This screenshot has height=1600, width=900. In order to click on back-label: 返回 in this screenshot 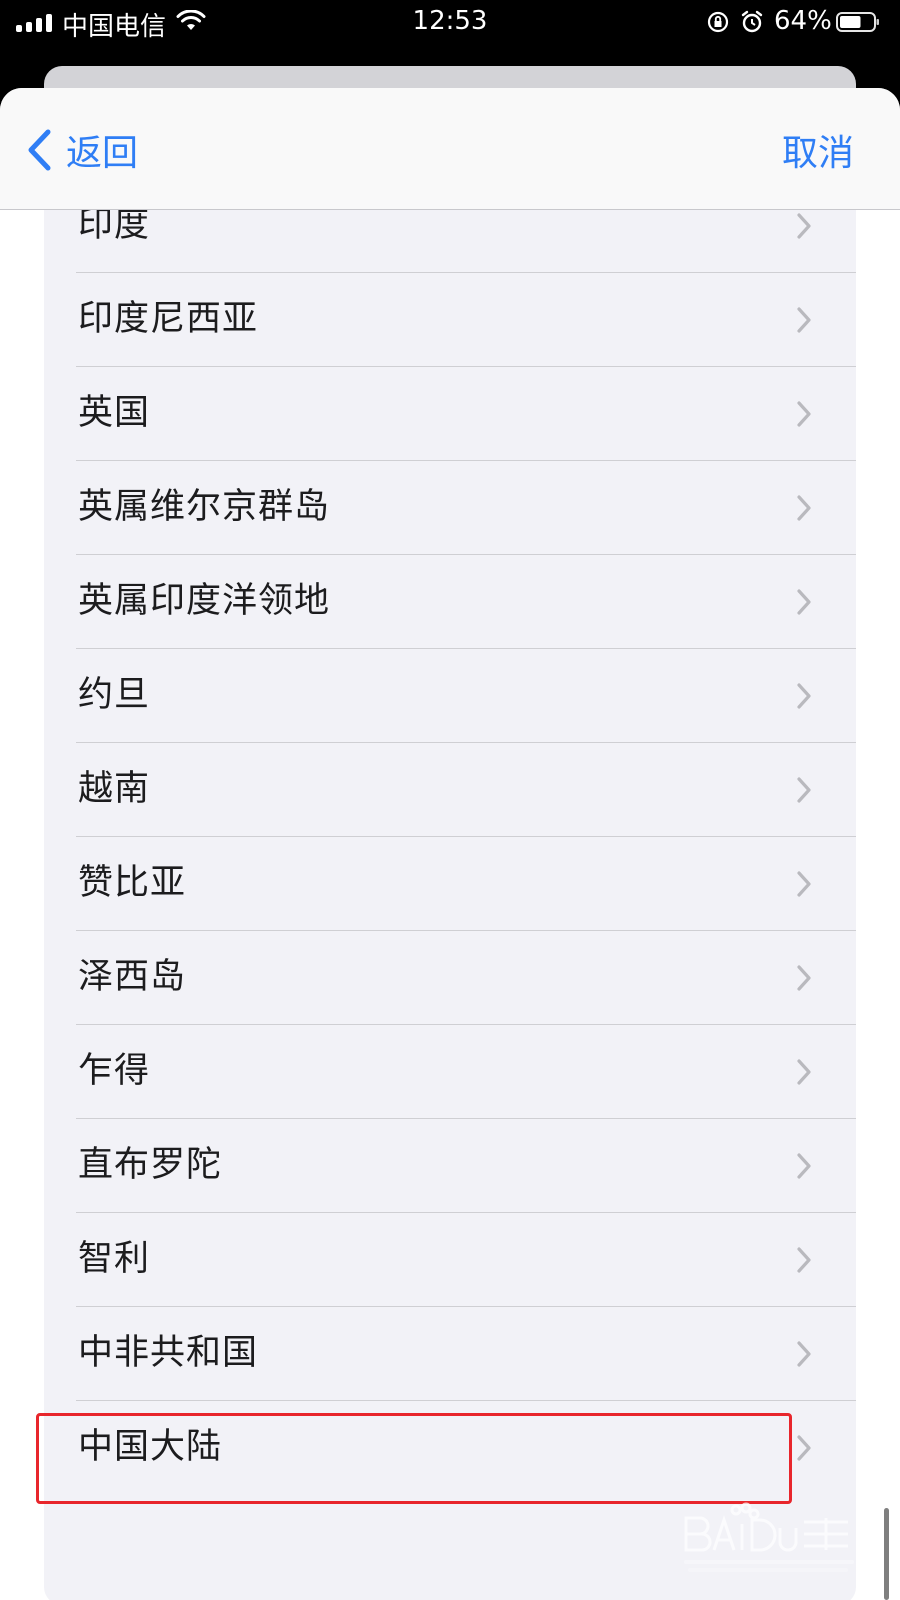, I will do `click(102, 153)`.